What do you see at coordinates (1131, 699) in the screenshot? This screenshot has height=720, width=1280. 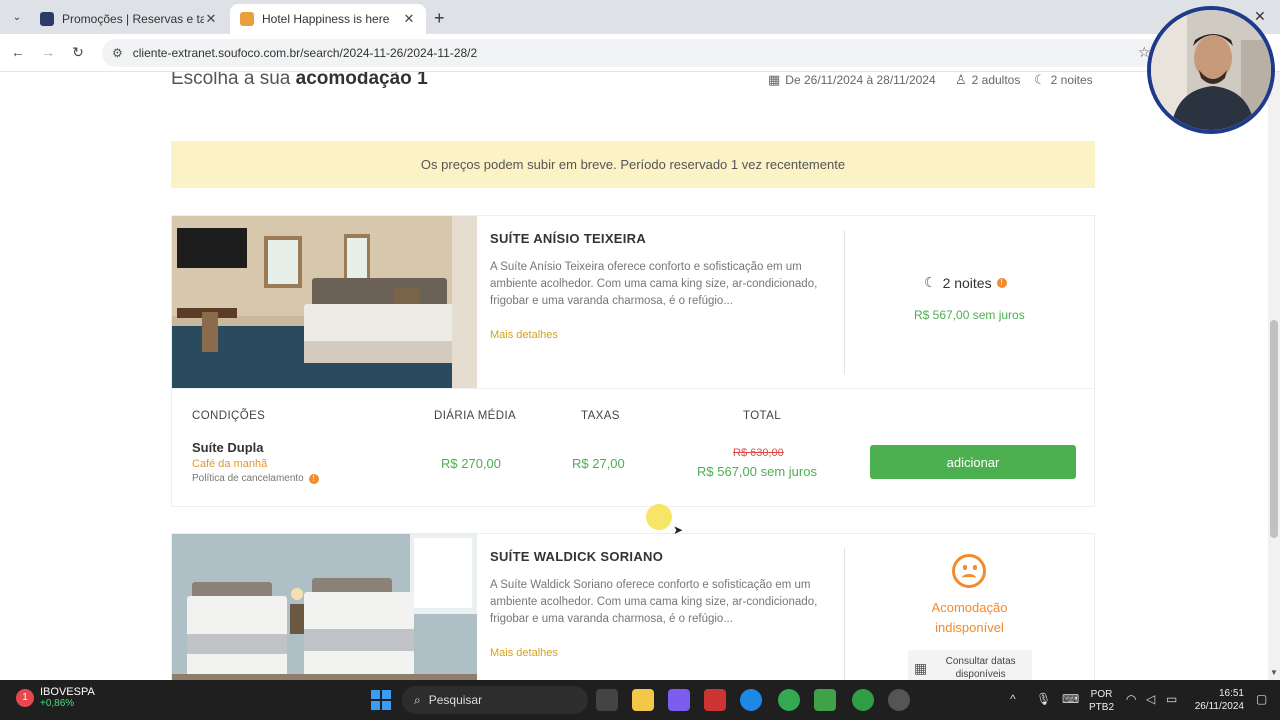 I see `wifi-icon: ◠` at bounding box center [1131, 699].